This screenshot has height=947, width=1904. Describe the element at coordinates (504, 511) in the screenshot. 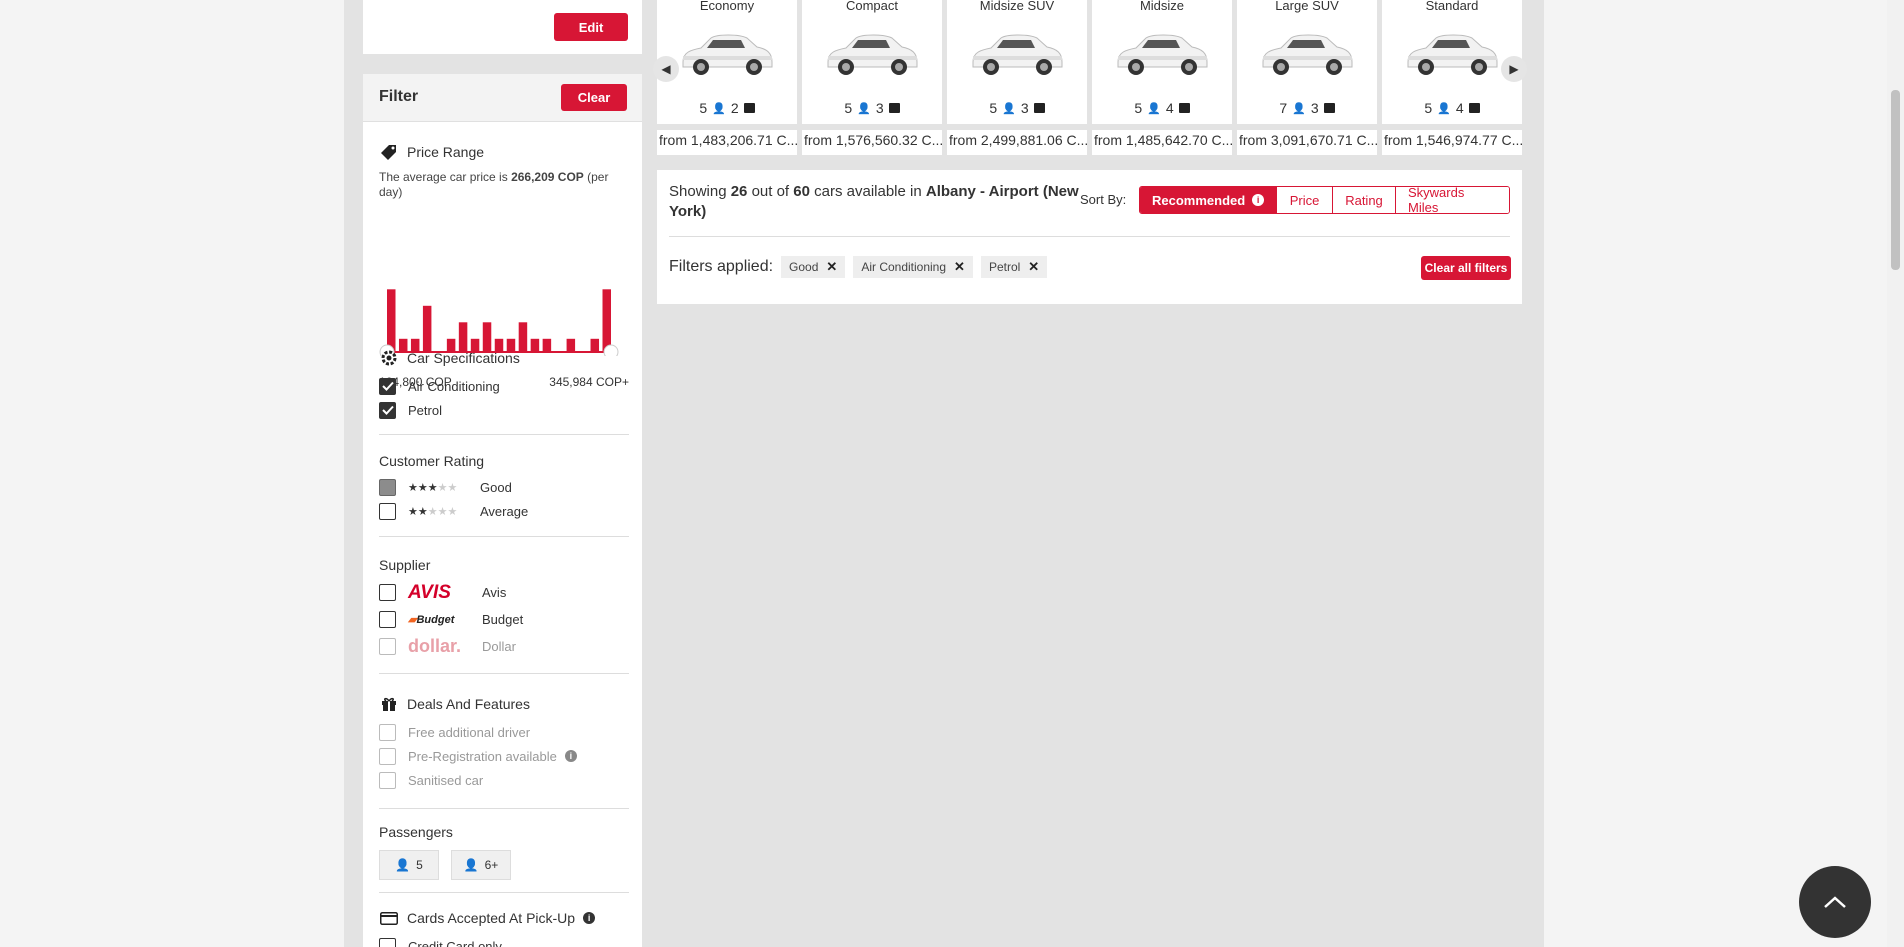

I see `rating-average: ★★★★★ Average` at that location.